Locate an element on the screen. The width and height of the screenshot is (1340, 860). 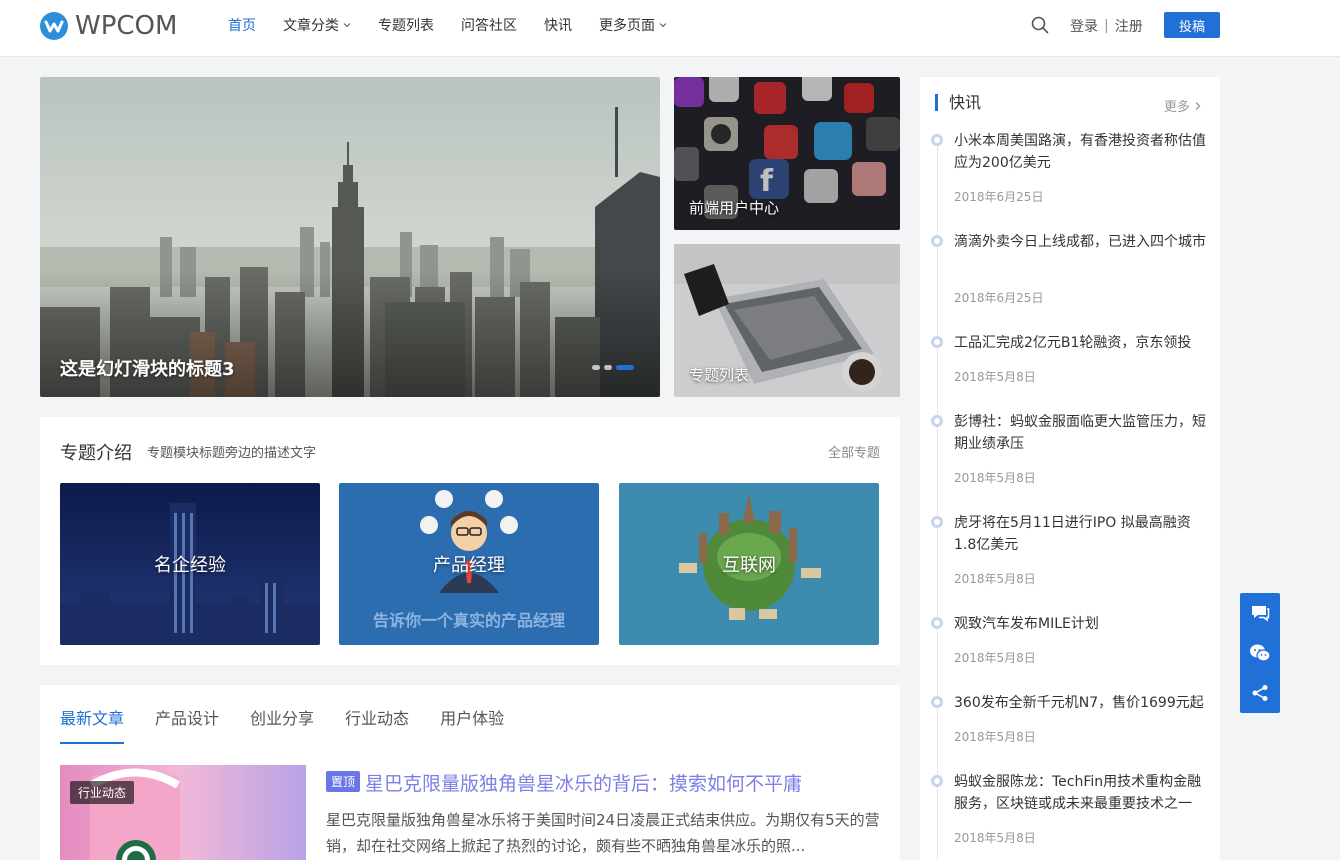
news-item-title: 工品汇完成2亿元B1轮融资，京东领投 is located at coordinates (1080, 343).